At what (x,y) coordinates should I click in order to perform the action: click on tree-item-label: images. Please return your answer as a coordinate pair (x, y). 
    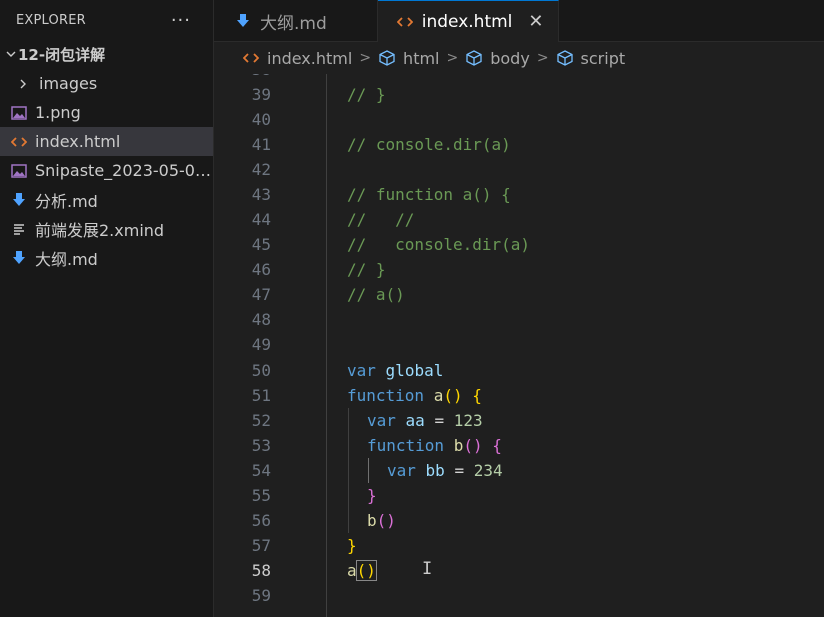
    Looking at the image, I should click on (68, 83).